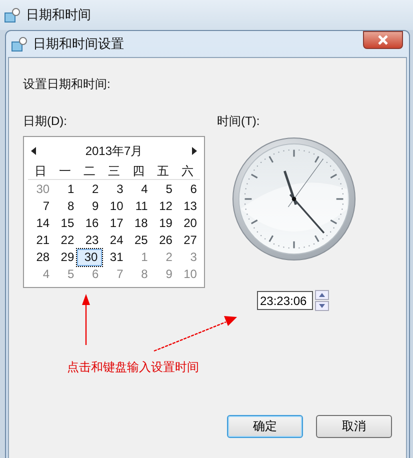 The height and width of the screenshot is (458, 413). I want to click on calendar-day: 26, so click(163, 240).